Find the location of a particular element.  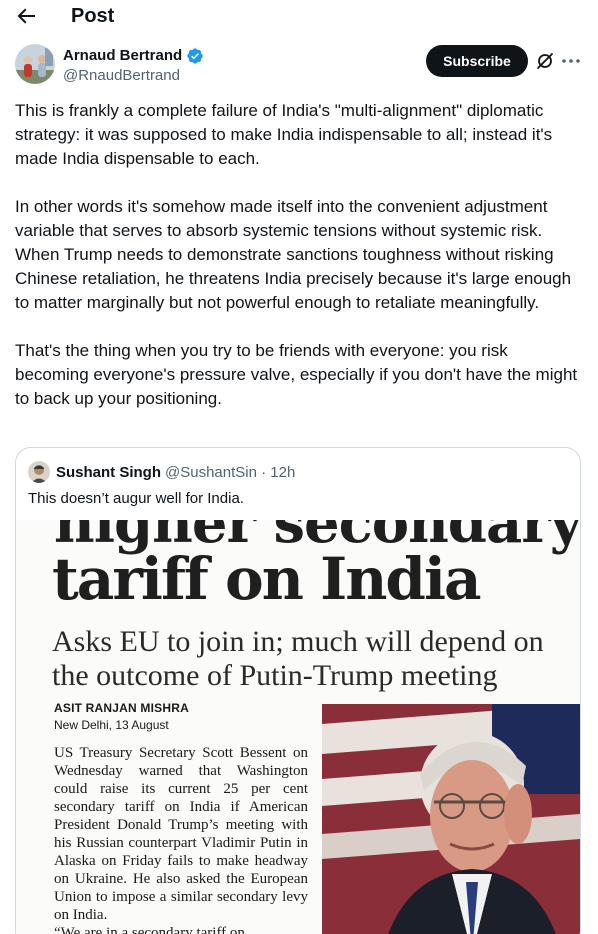

newspaper-dateline: New Delhi, 13 August is located at coordinates (111, 725).